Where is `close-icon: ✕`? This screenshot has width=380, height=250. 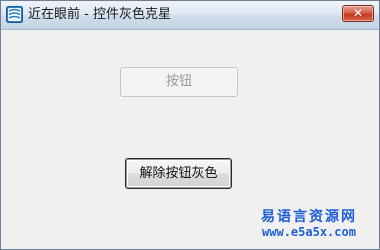 close-icon: ✕ is located at coordinates (358, 13).